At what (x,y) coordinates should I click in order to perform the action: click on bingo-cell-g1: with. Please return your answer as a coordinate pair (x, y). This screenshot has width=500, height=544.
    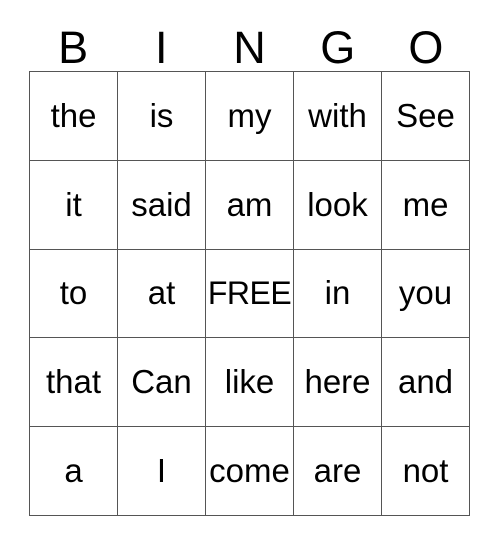
    Looking at the image, I should click on (338, 116).